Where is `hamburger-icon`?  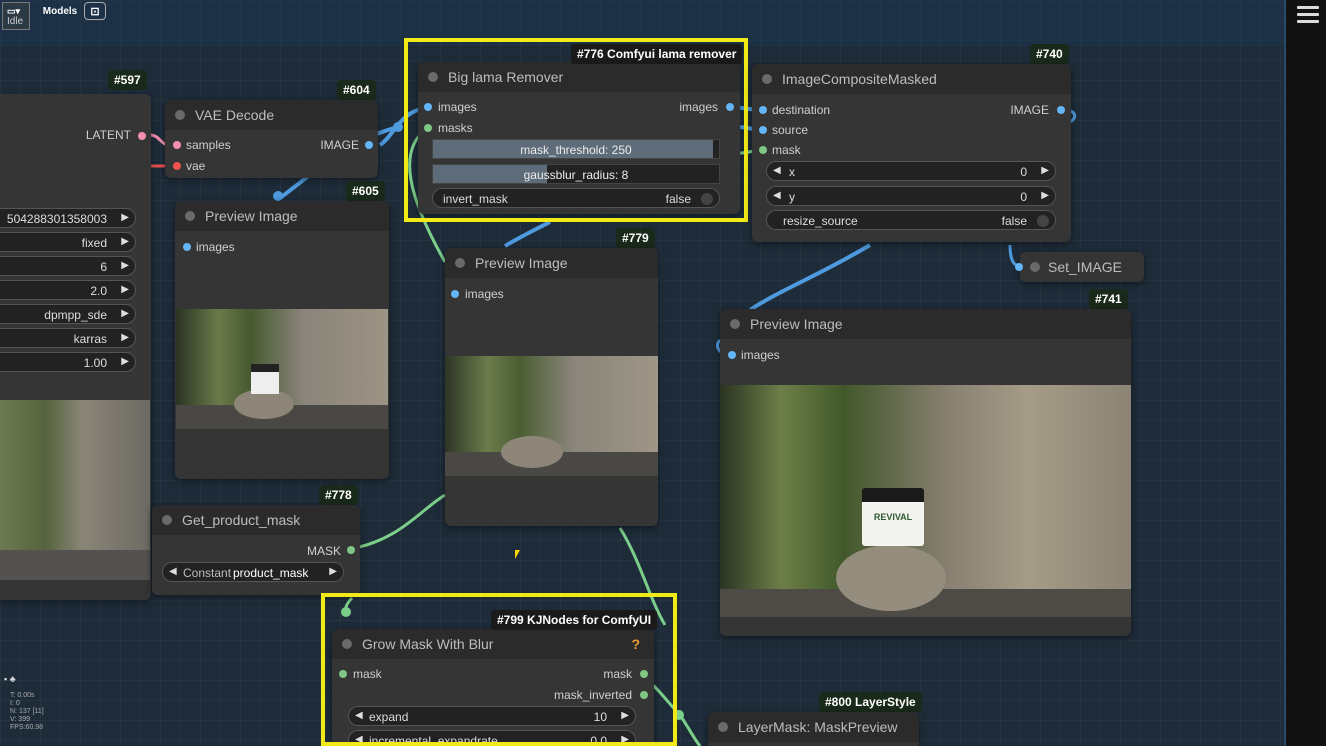
hamburger-icon is located at coordinates (1308, 15).